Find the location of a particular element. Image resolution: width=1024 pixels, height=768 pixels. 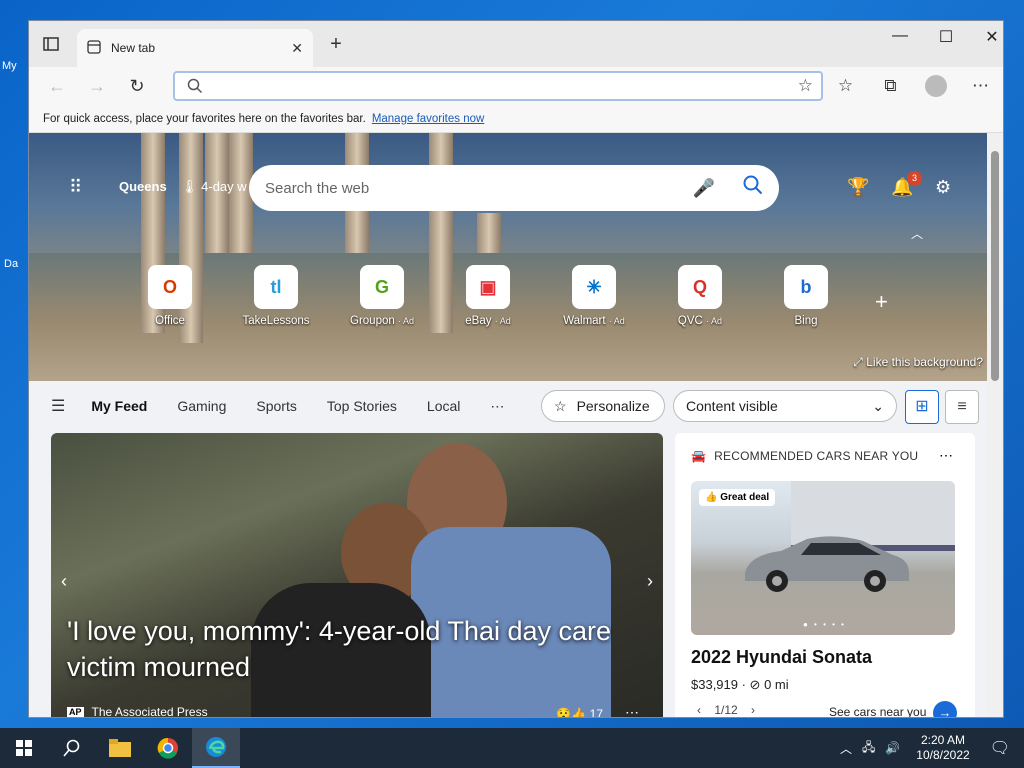

add-favorite-icon: ☆ is located at coordinates (805, 86).